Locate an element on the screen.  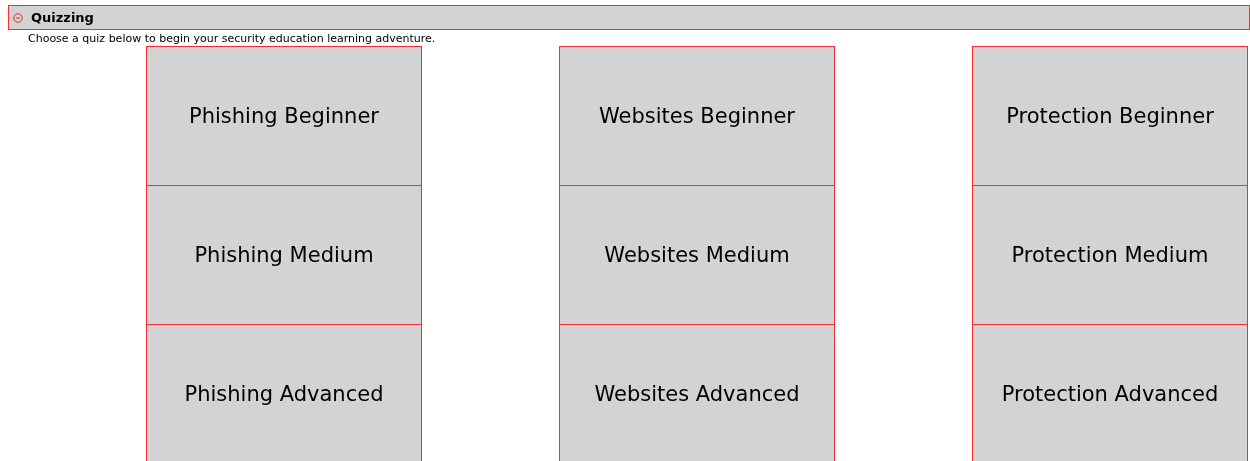
quiz-button: Websites Beginner is located at coordinates (697, 116).